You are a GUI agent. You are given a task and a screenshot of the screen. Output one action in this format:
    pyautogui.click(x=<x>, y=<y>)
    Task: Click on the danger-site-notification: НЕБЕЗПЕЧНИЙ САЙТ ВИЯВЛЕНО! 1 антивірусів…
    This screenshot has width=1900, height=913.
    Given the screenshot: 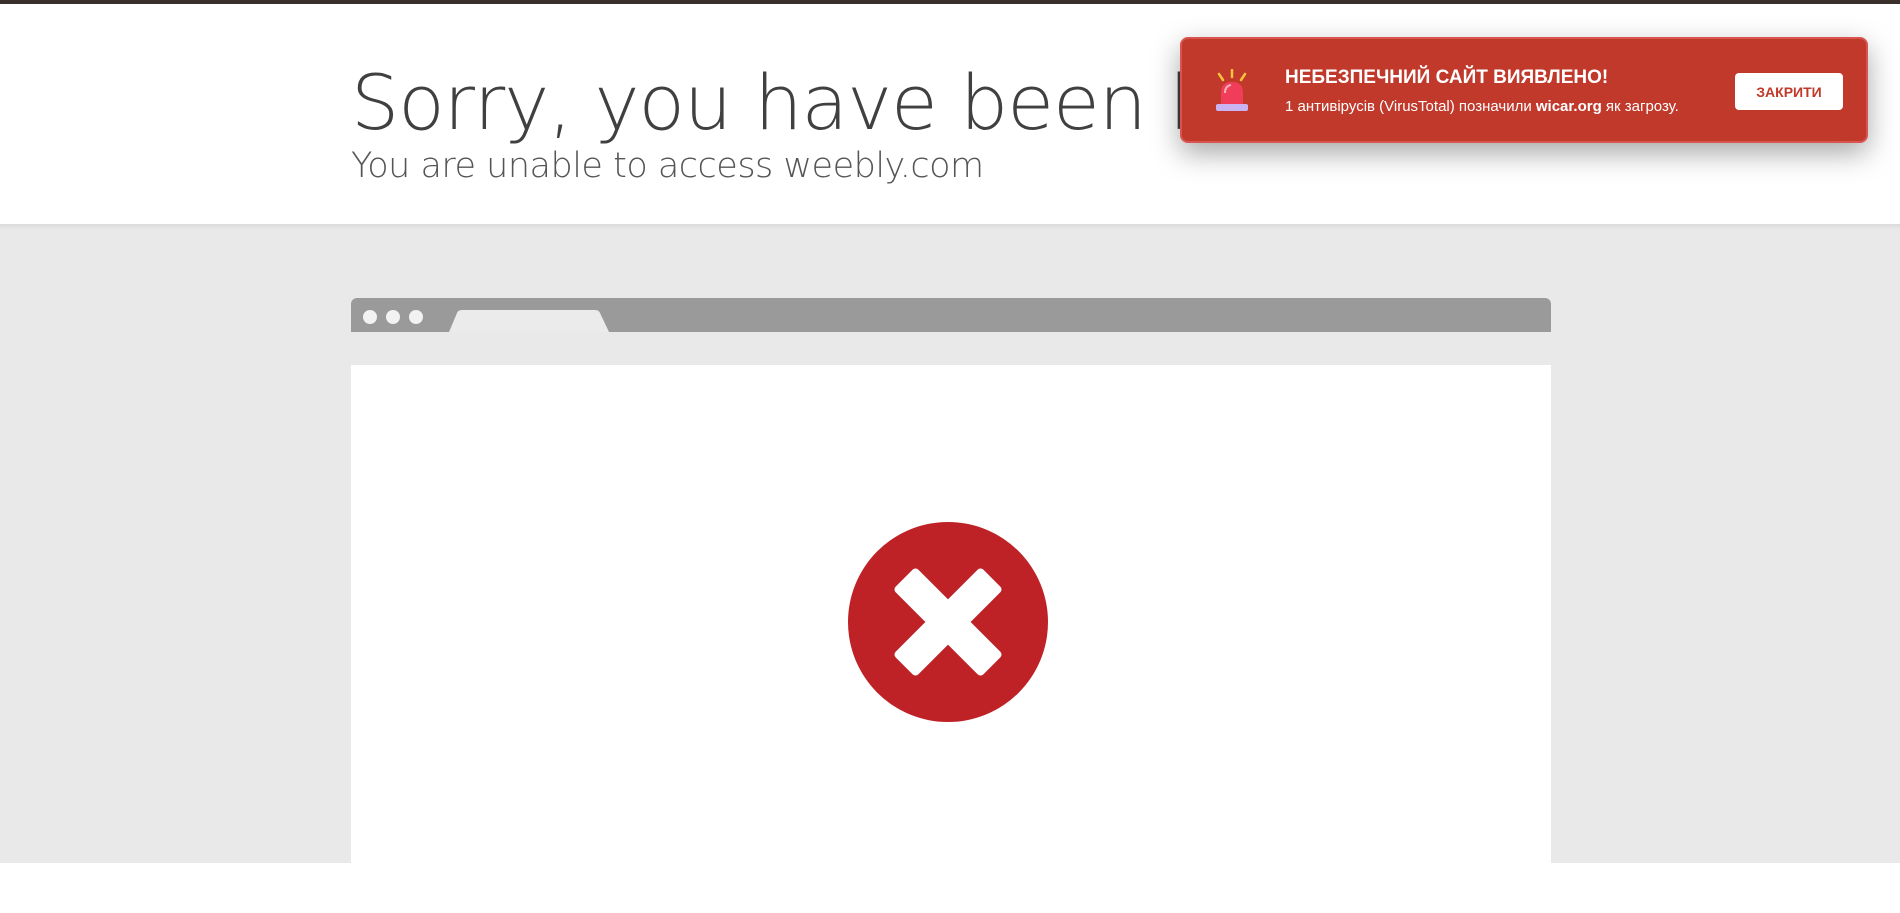 What is the action you would take?
    pyautogui.click(x=1524, y=90)
    